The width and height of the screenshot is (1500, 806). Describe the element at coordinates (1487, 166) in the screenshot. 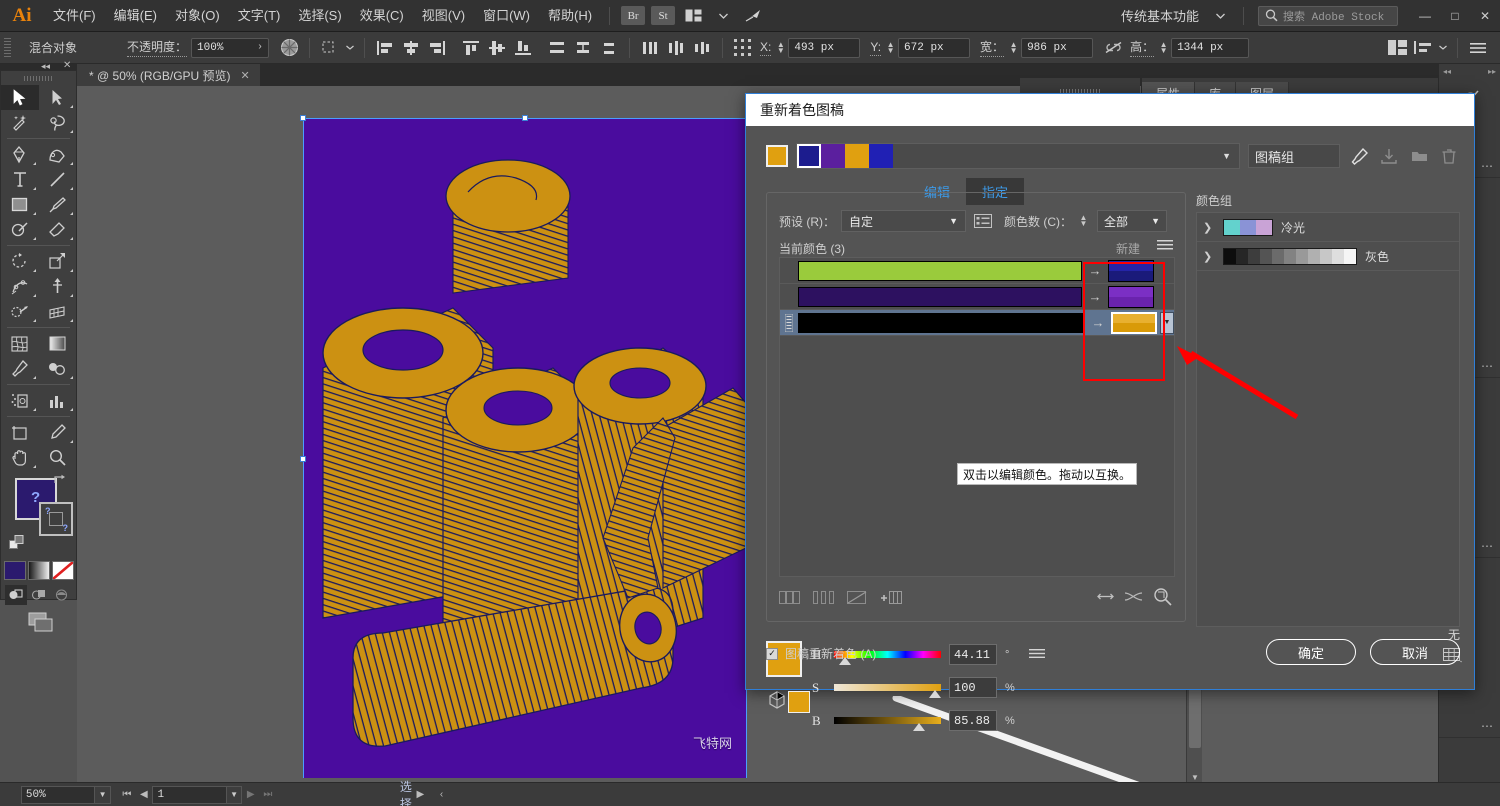

I see `rdock-panel-1-menu: ⋯` at that location.